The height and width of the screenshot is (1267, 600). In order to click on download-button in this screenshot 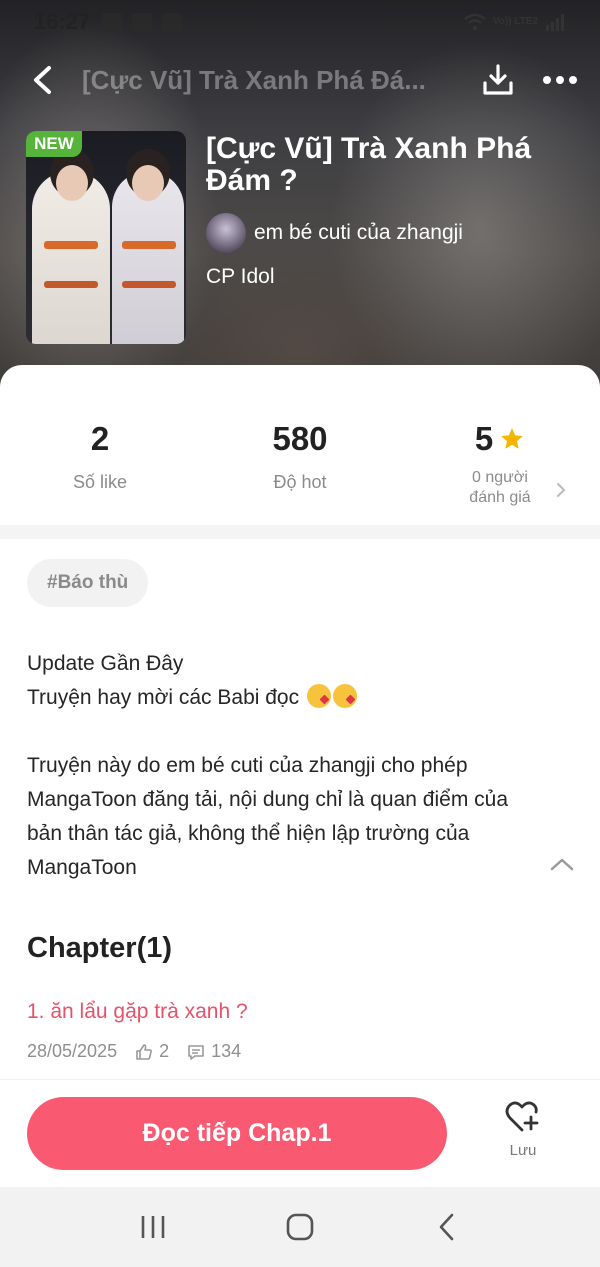, I will do `click(498, 80)`.